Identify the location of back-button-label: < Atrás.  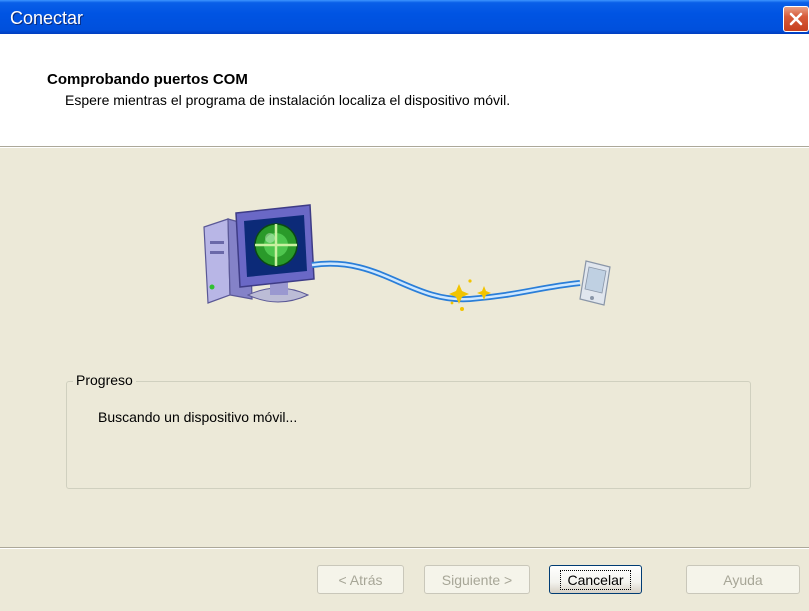
(360, 579).